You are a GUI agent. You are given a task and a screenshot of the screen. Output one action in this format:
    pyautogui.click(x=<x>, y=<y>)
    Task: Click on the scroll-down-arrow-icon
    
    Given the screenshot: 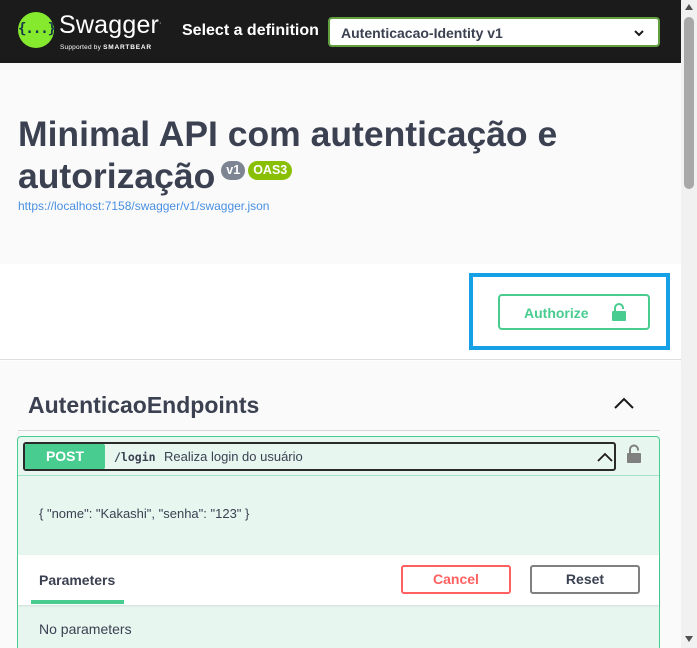 What is the action you would take?
    pyautogui.click(x=689, y=639)
    